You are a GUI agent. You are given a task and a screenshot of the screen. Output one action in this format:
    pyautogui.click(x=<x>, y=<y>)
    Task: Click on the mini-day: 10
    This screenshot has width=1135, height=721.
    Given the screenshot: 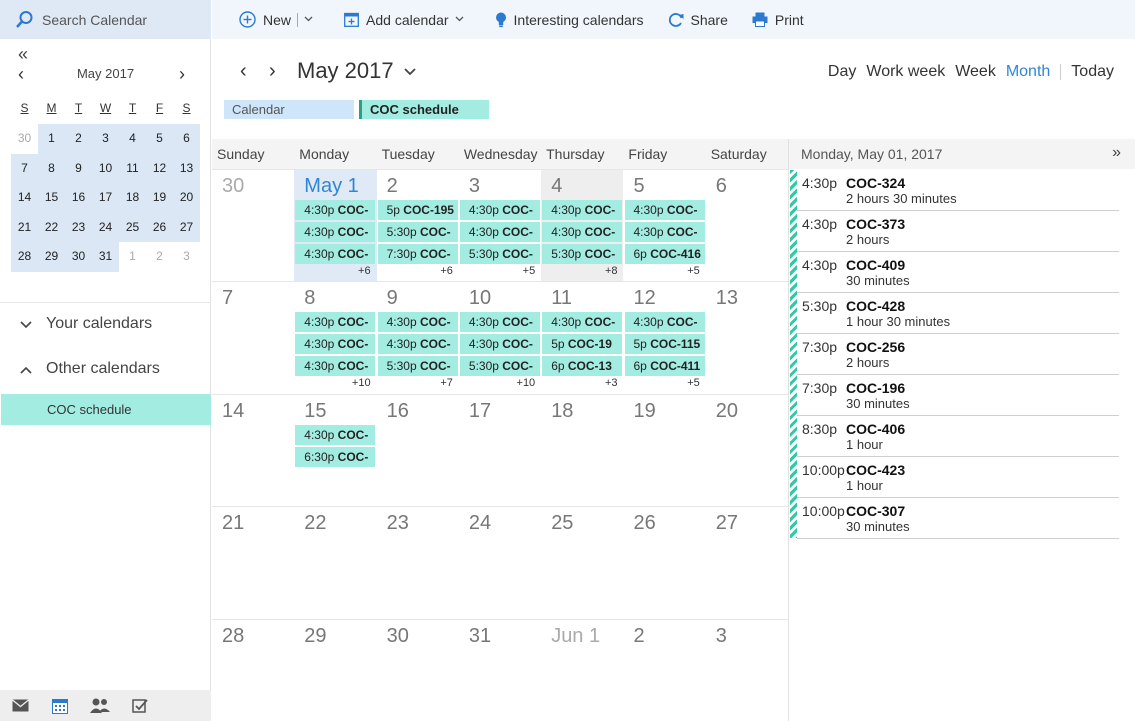 What is the action you would take?
    pyautogui.click(x=105, y=168)
    